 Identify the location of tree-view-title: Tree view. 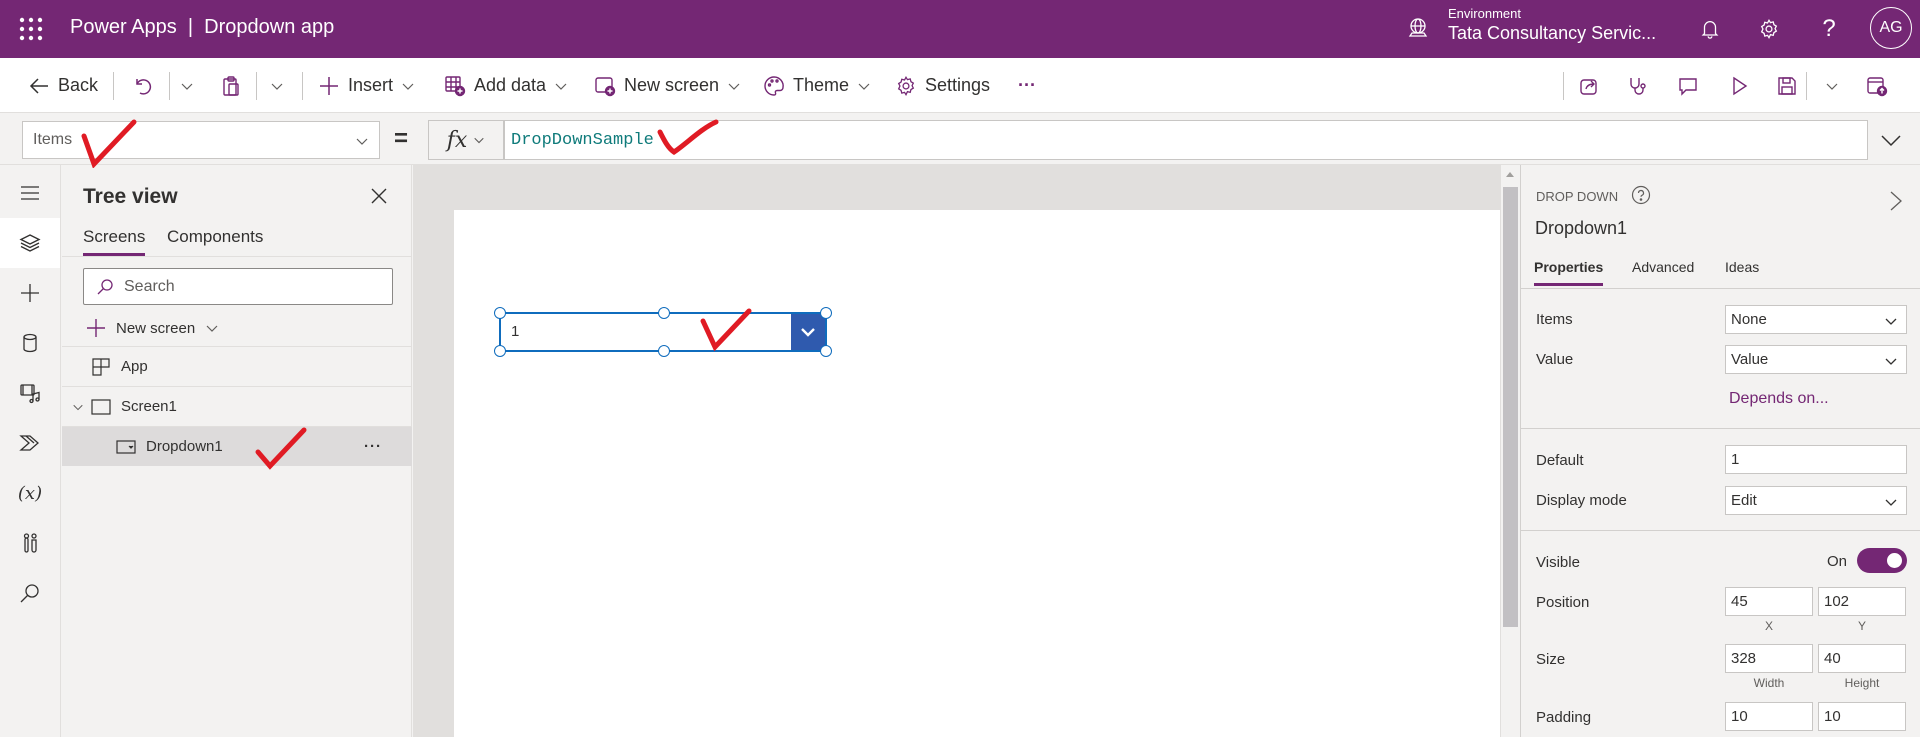
(130, 196).